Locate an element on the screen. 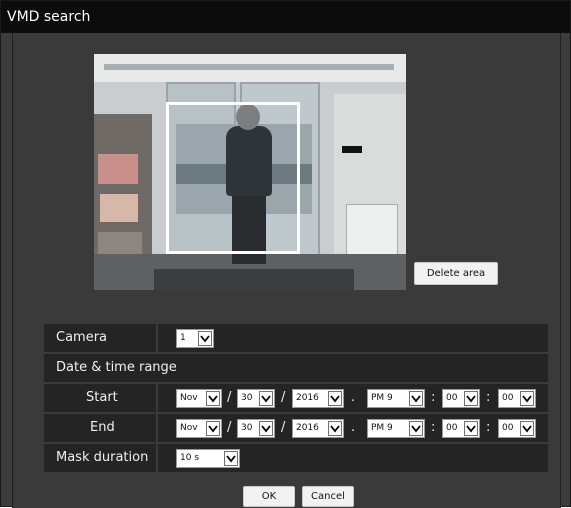 This screenshot has width=571, height=508. start-hour-select: PM 9 is located at coordinates (396, 398).